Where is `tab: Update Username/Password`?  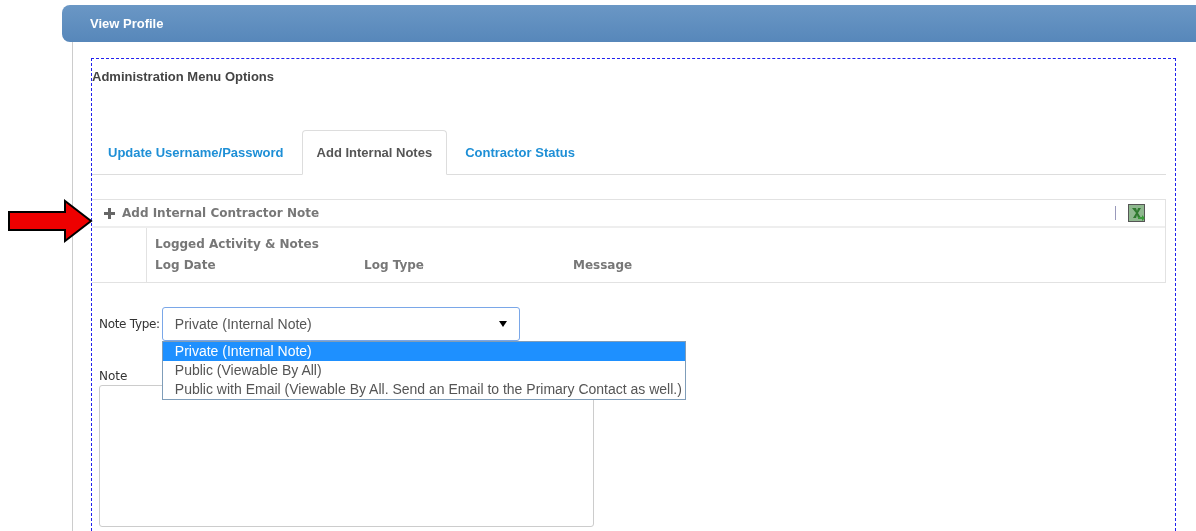
tab: Update Username/Password is located at coordinates (196, 152).